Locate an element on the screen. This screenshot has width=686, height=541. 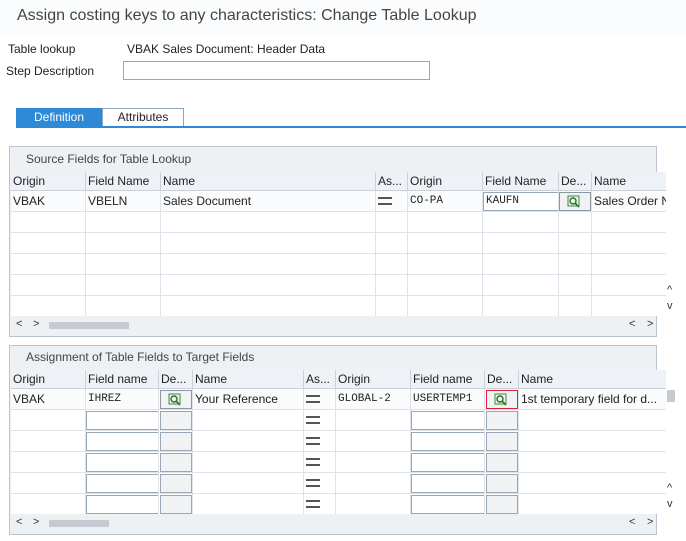
step-description-label: Step Description is located at coordinates (50, 71).